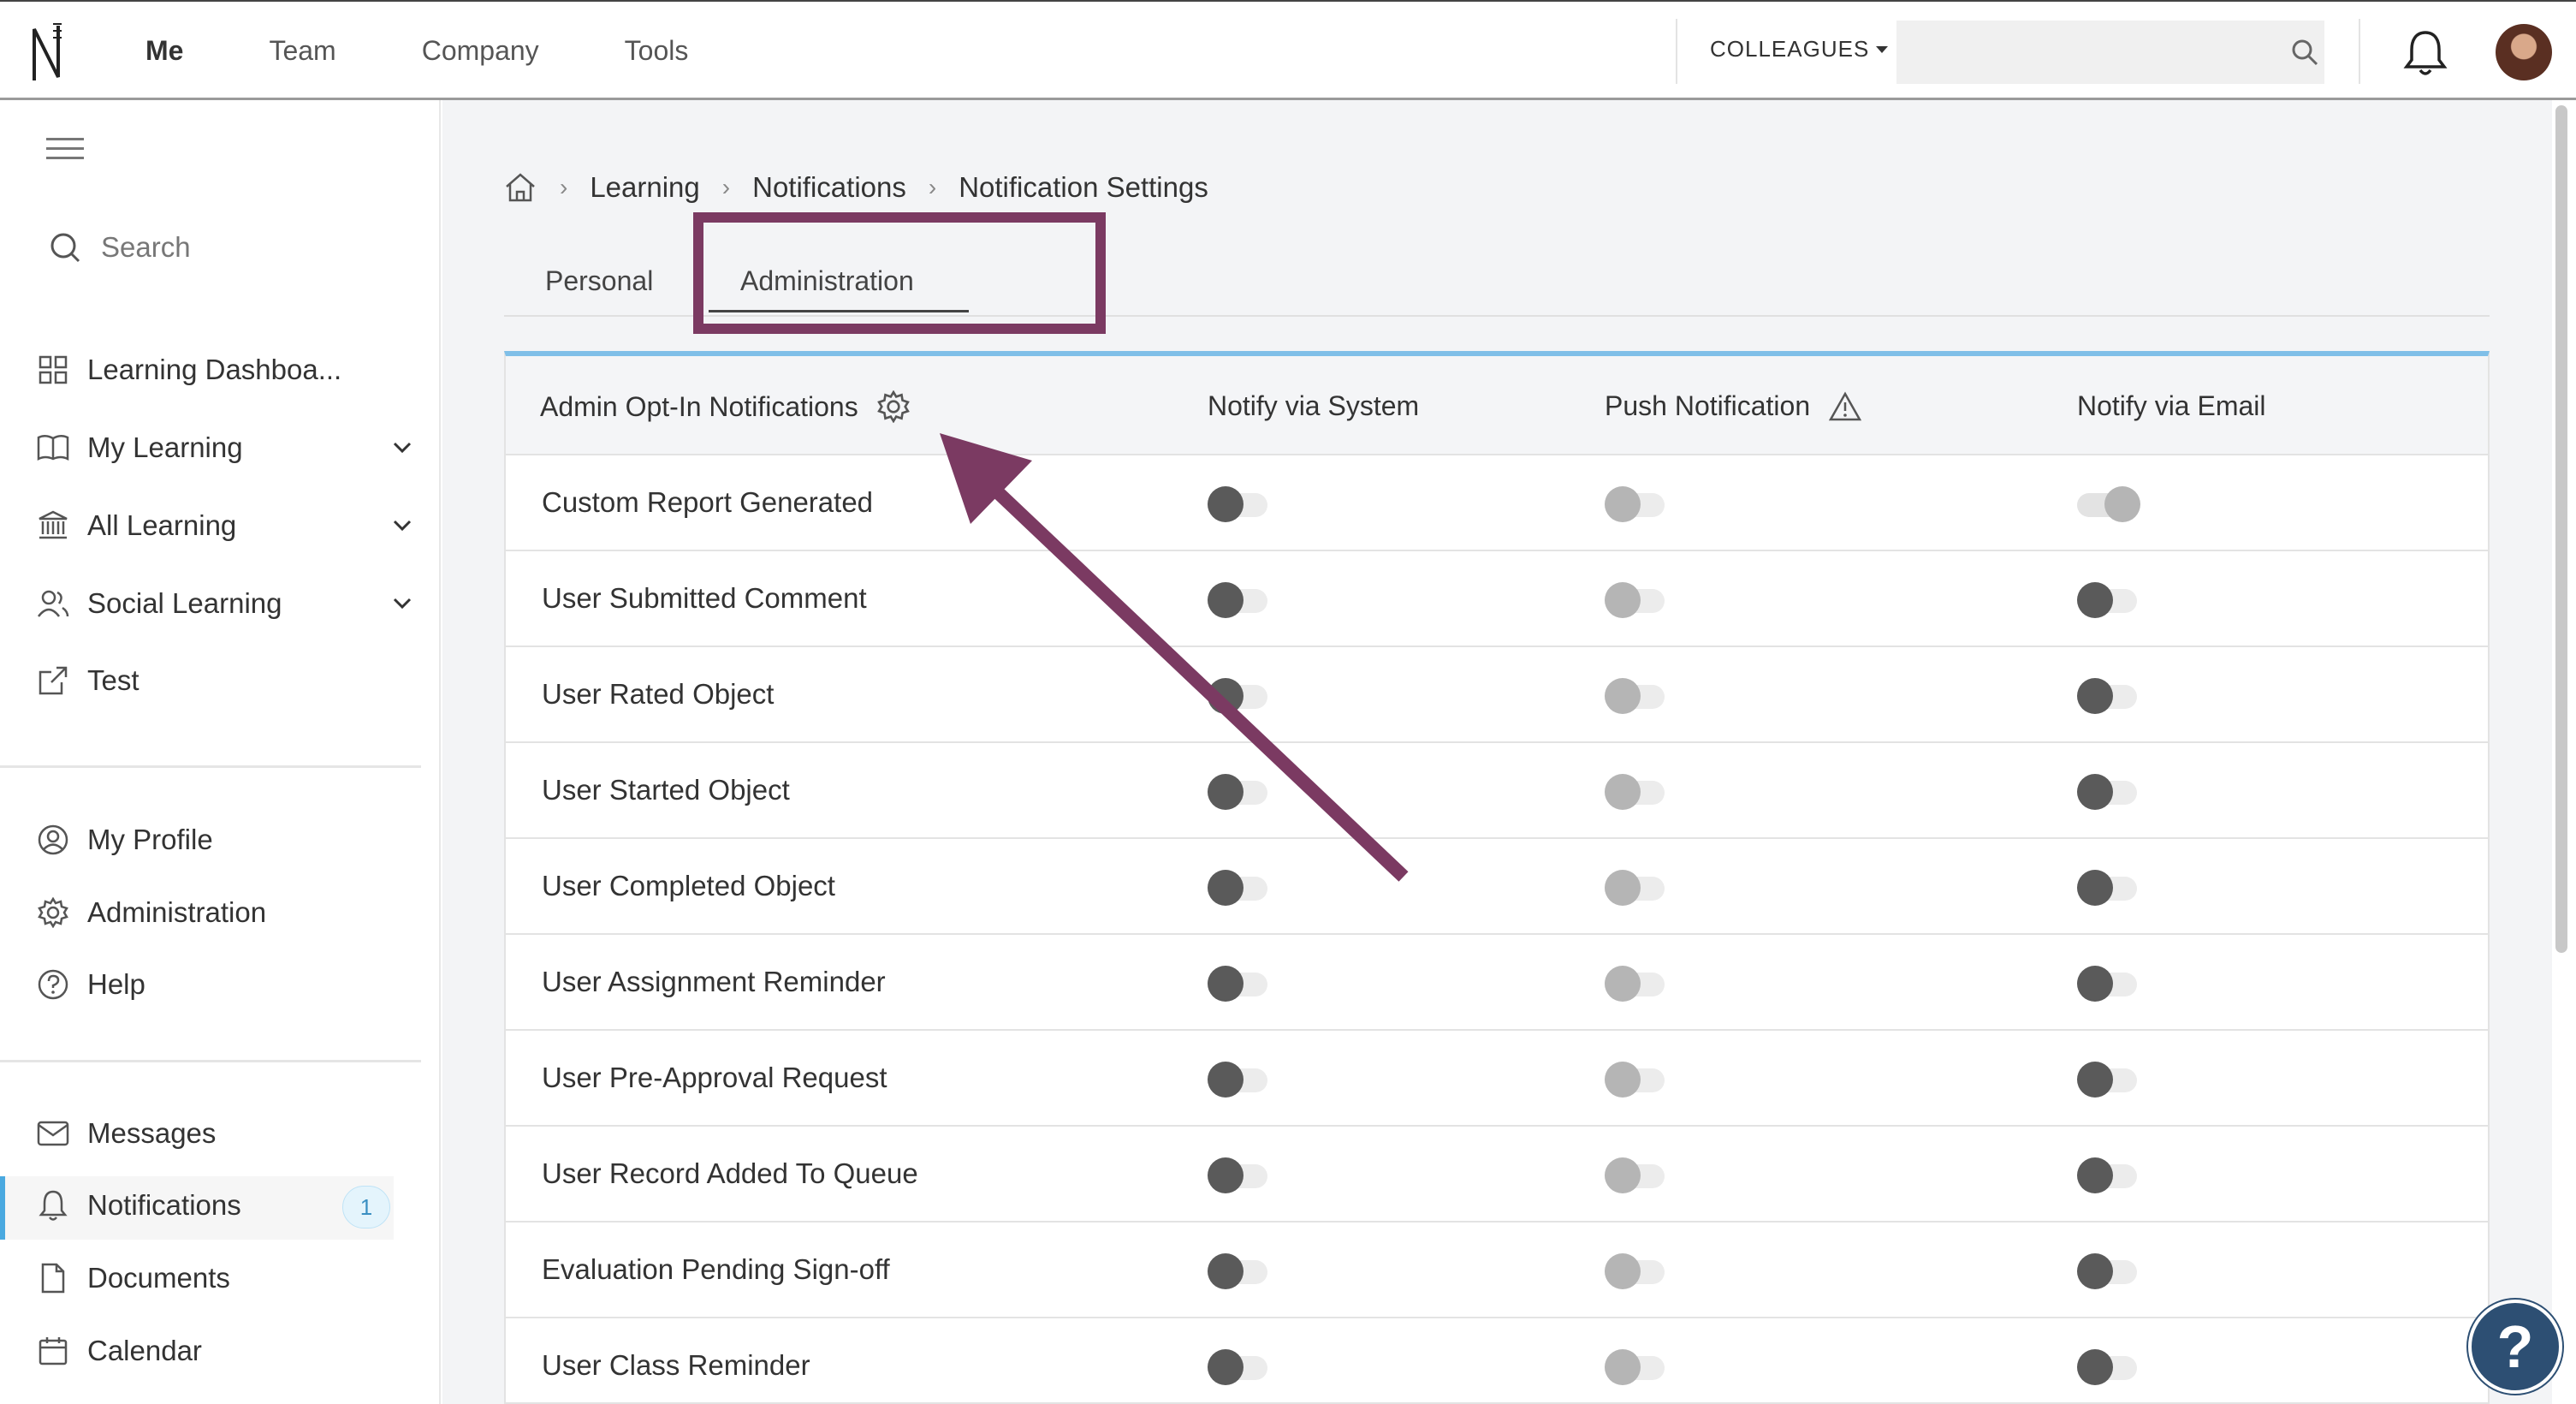 The image size is (2576, 1404). What do you see at coordinates (302, 51) in the screenshot?
I see `topnav-team: Team` at bounding box center [302, 51].